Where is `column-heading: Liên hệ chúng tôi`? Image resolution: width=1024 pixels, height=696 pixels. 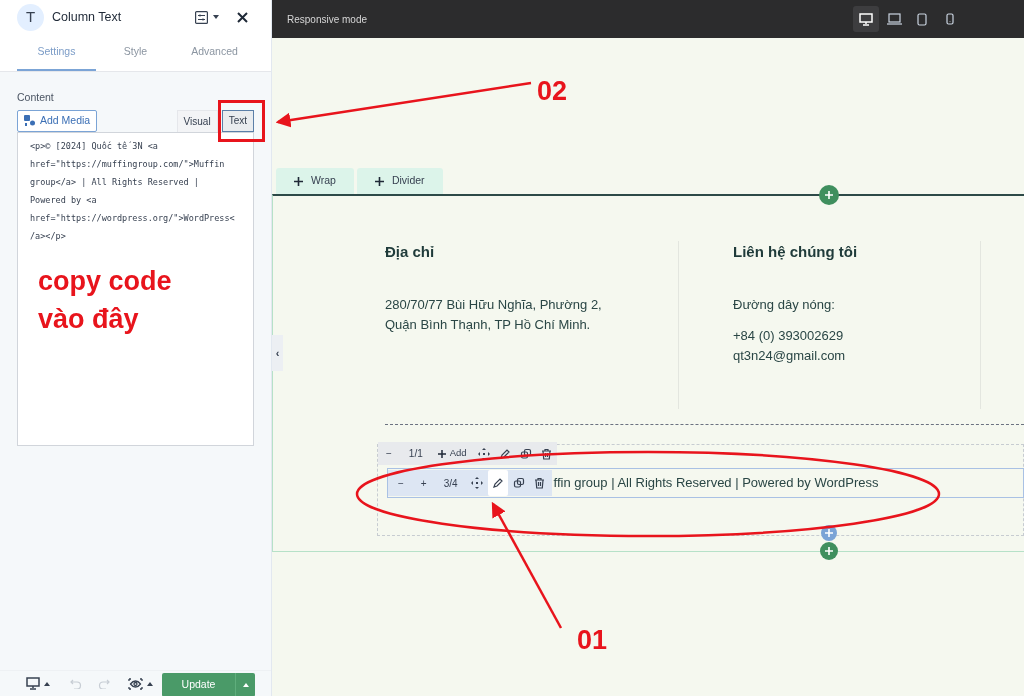
column-heading: Liên hệ chúng tôi is located at coordinates (796, 252).